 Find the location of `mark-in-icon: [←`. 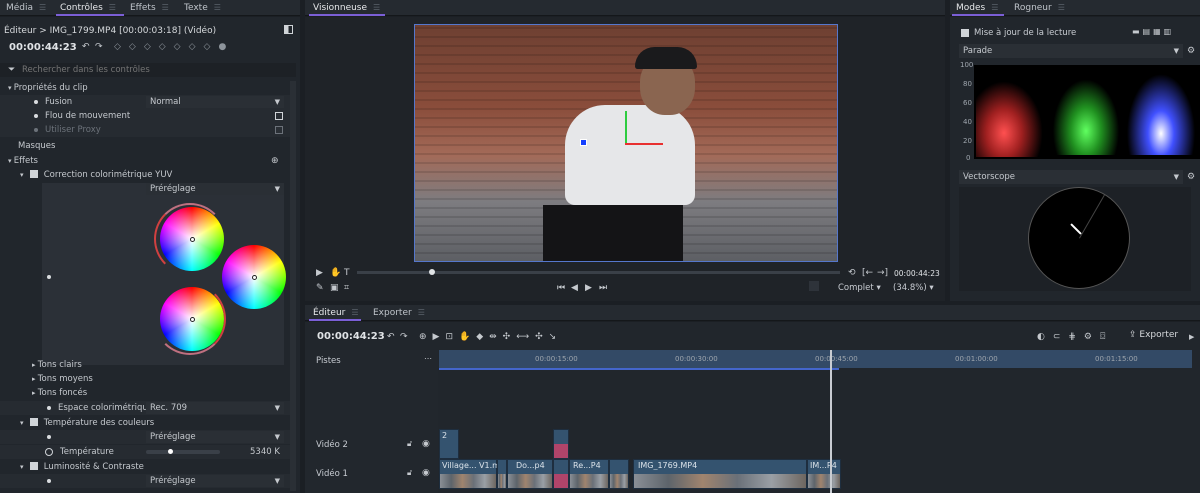

mark-in-icon: [← is located at coordinates (867, 273).